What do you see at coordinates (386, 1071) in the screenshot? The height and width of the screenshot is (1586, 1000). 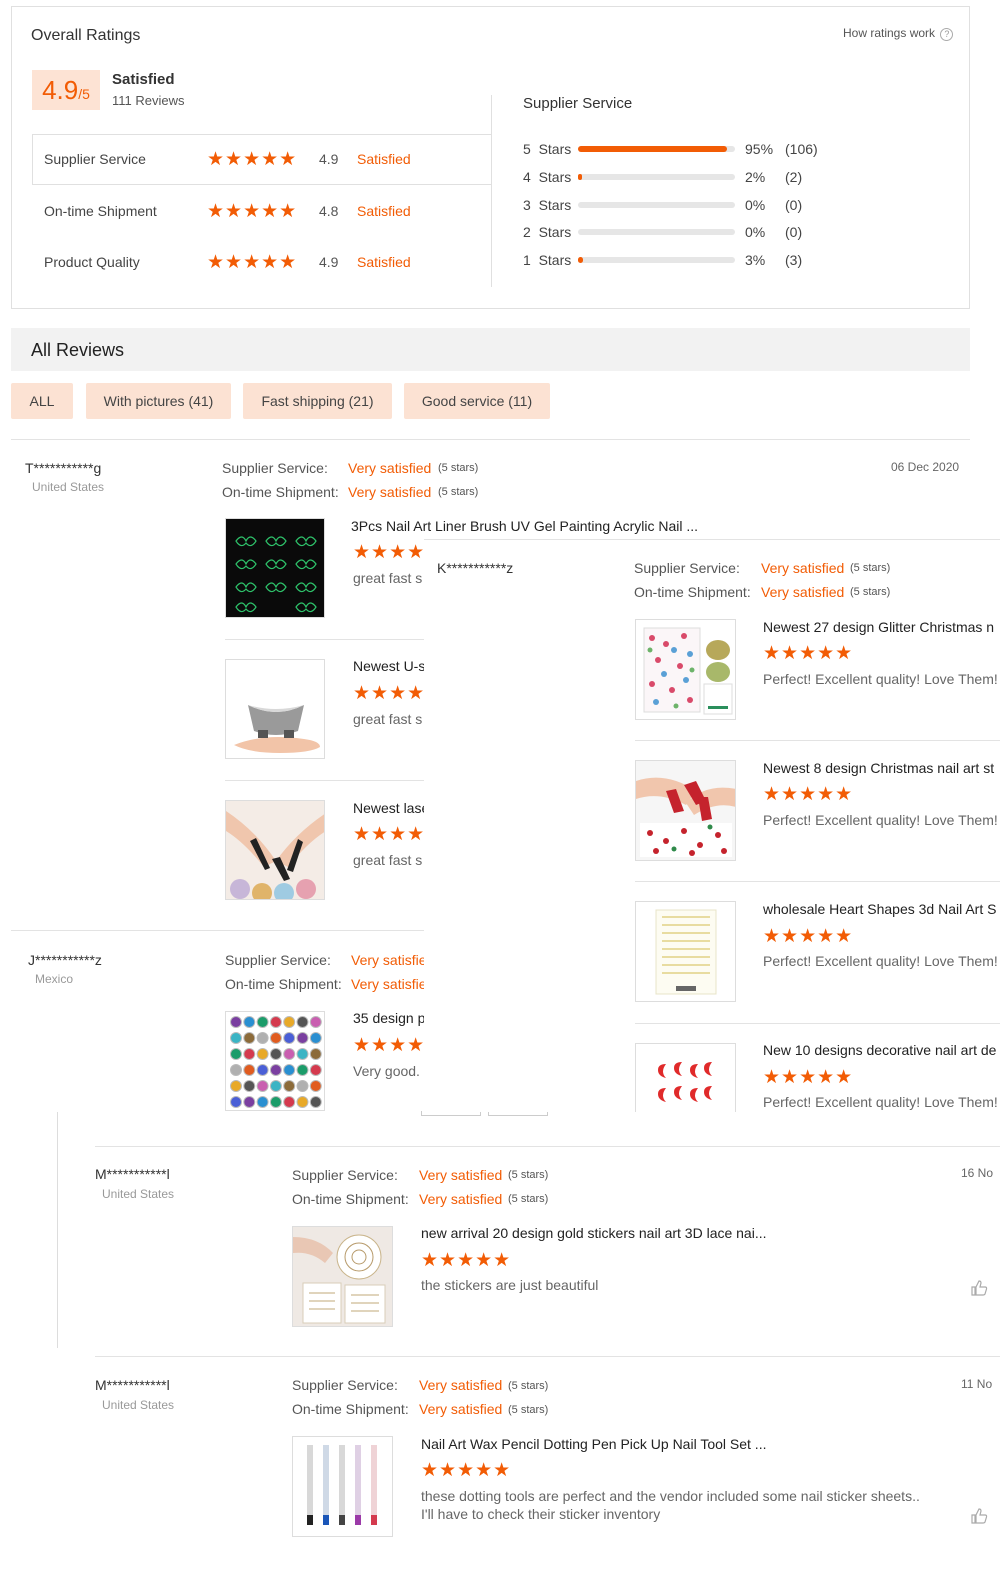 I see `review-comment: Very good.` at bounding box center [386, 1071].